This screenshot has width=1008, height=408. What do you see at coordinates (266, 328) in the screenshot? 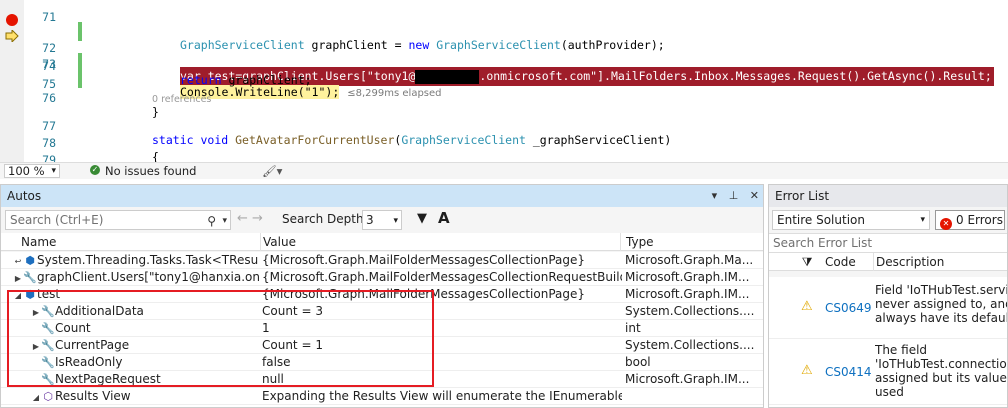
I see `row-value: 1` at bounding box center [266, 328].